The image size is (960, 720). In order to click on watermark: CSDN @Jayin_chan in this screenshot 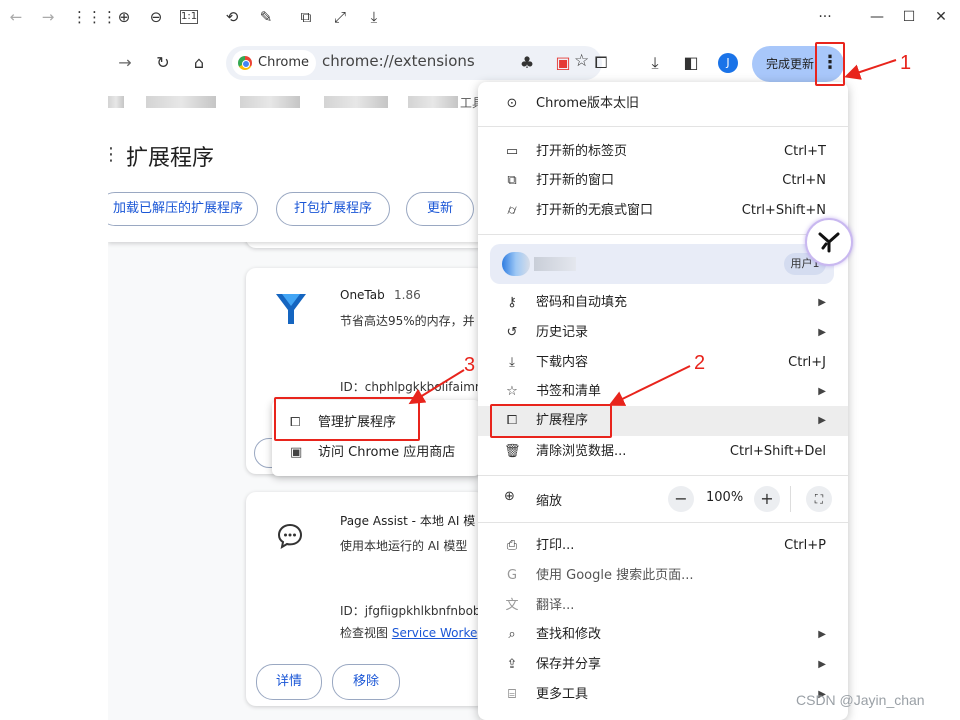, I will do `click(860, 700)`.